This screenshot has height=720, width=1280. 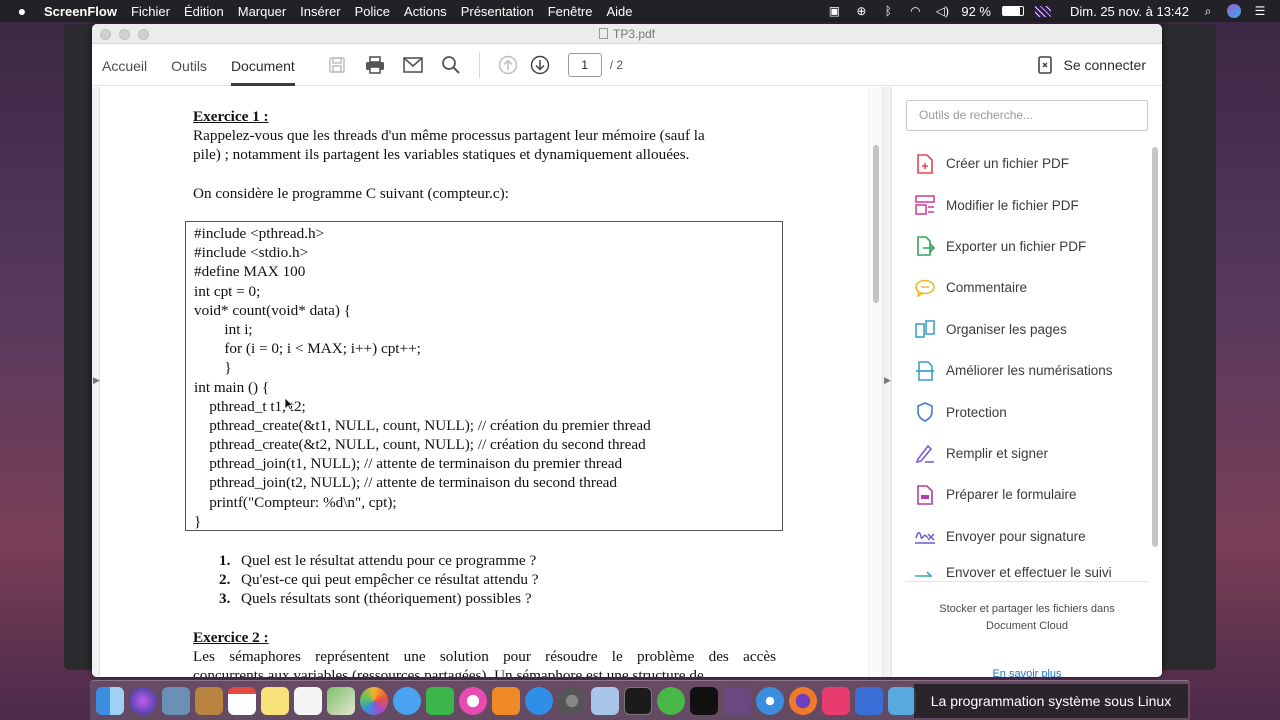 I want to click on learn-more-link: En savoir plus, so click(x=1027, y=672).